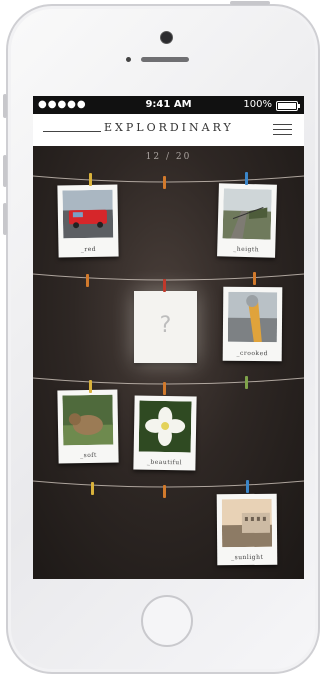 The height and width of the screenshot is (678, 328). Describe the element at coordinates (5, 171) in the screenshot. I see `volume-up-button` at that location.